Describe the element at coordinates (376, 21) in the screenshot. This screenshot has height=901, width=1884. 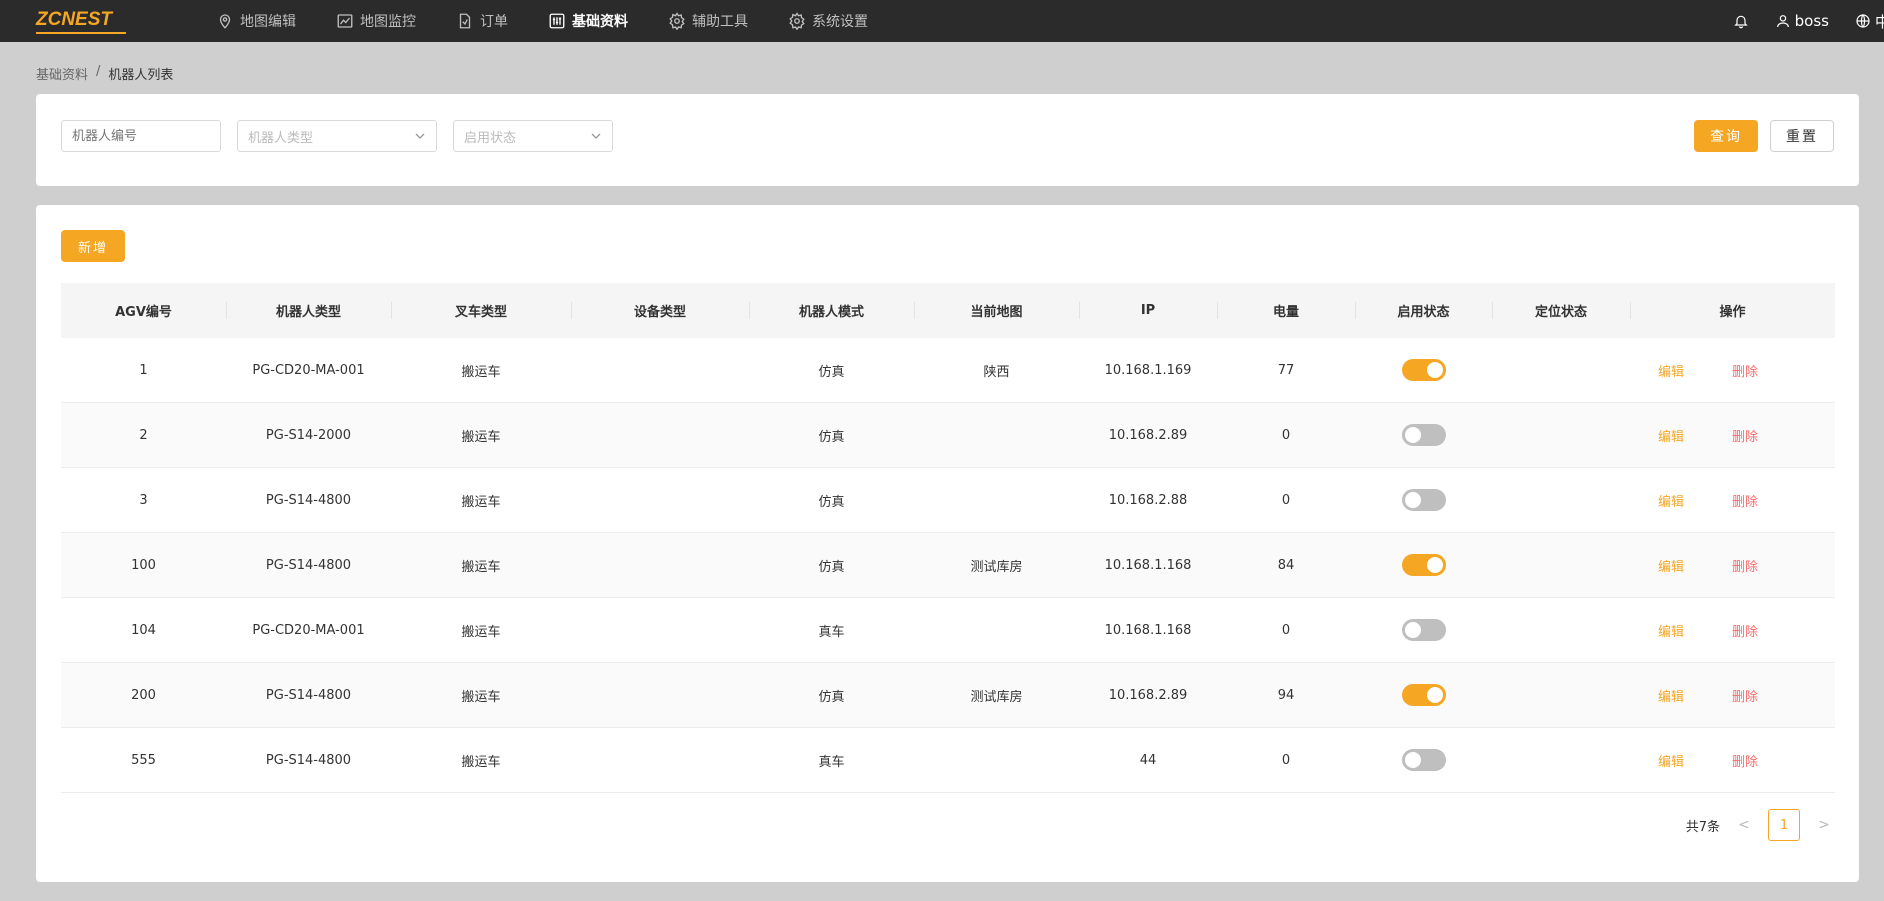
I see `nav-item-map-monitor: 地图监控` at that location.